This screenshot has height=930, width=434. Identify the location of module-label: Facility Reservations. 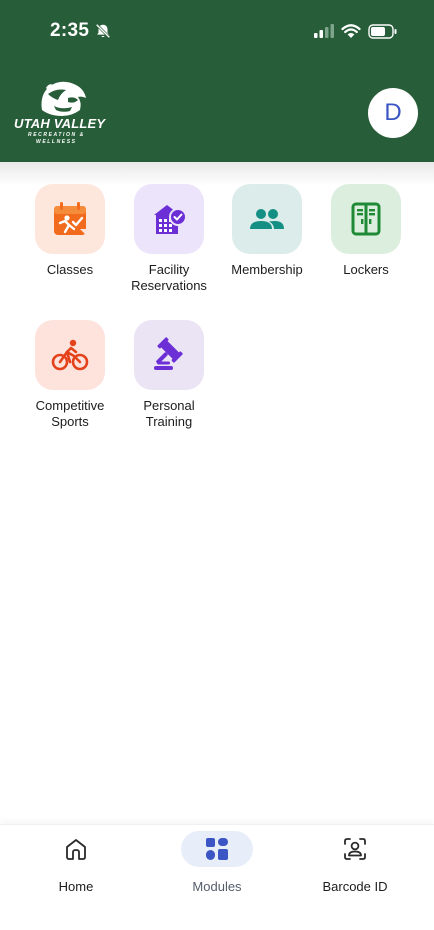
(169, 277).